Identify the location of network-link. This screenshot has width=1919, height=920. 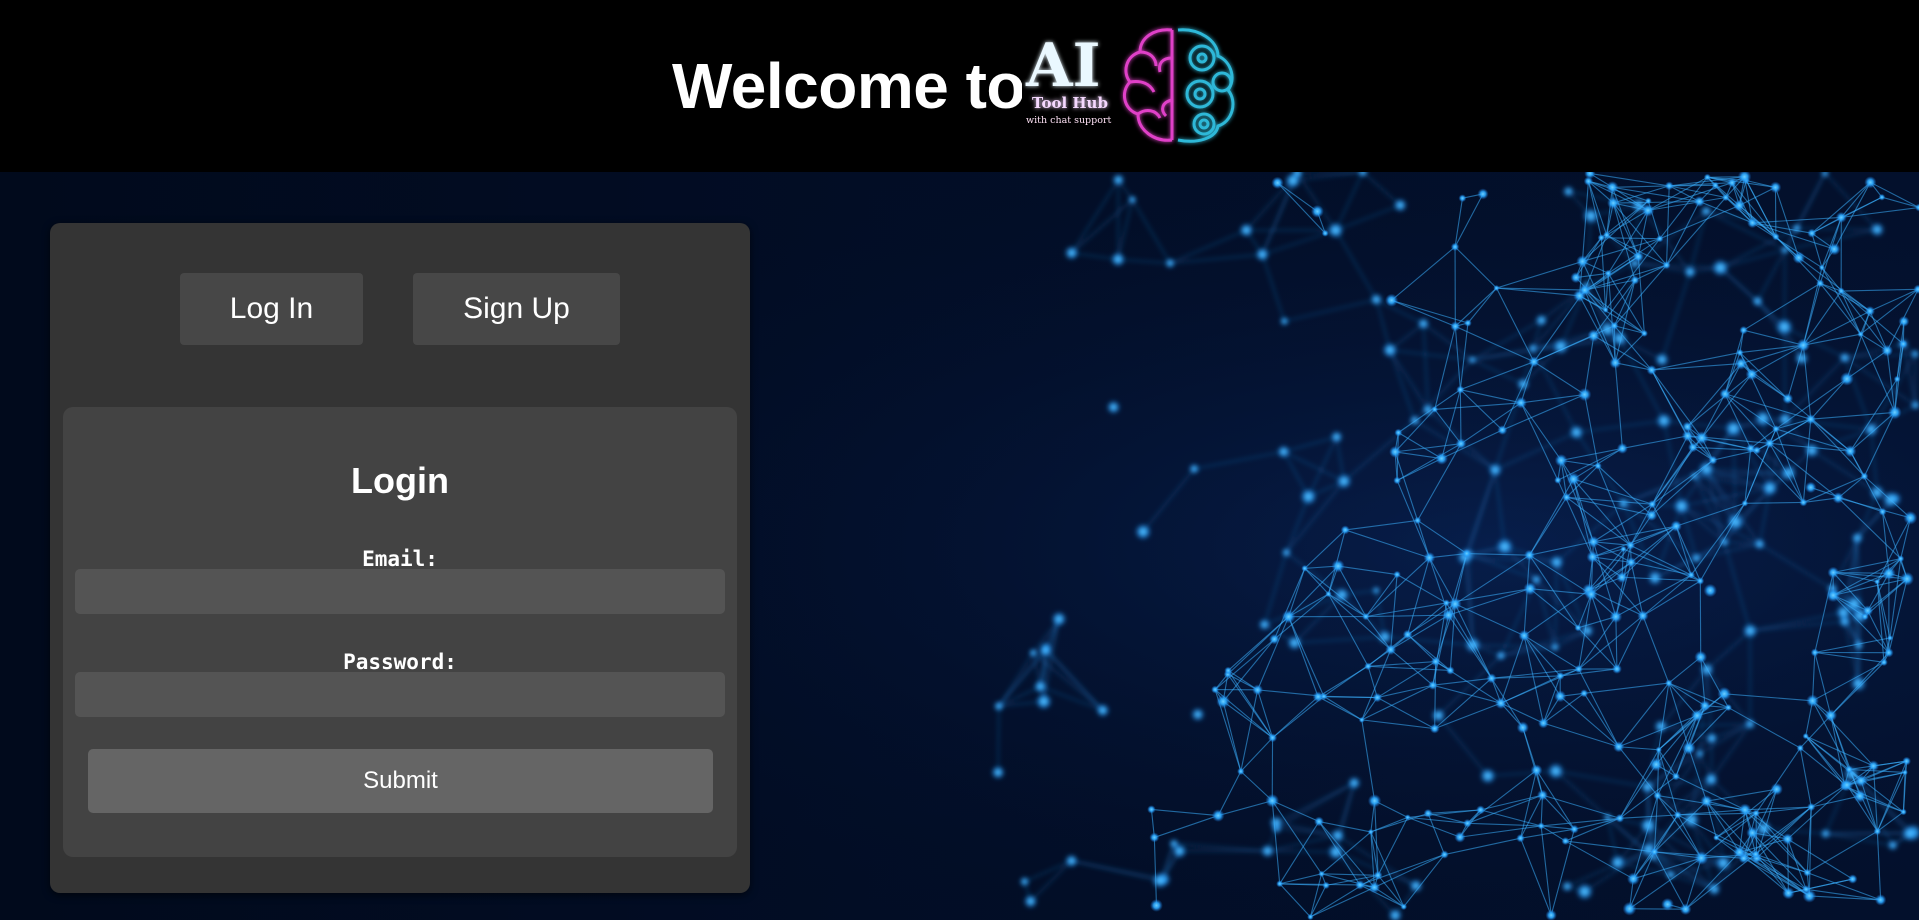
(1692, 185).